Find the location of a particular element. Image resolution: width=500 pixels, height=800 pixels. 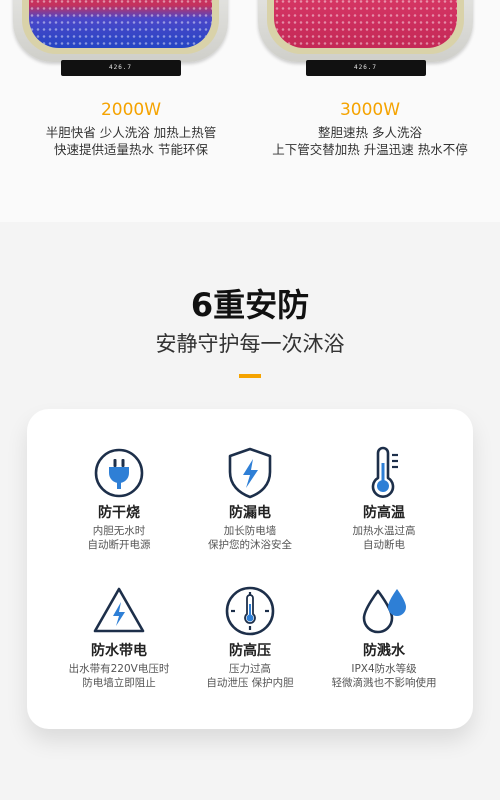

feature-leakage: 防漏电 加长防电墙 保护您的沐浴安全 is located at coordinates (250, 498).